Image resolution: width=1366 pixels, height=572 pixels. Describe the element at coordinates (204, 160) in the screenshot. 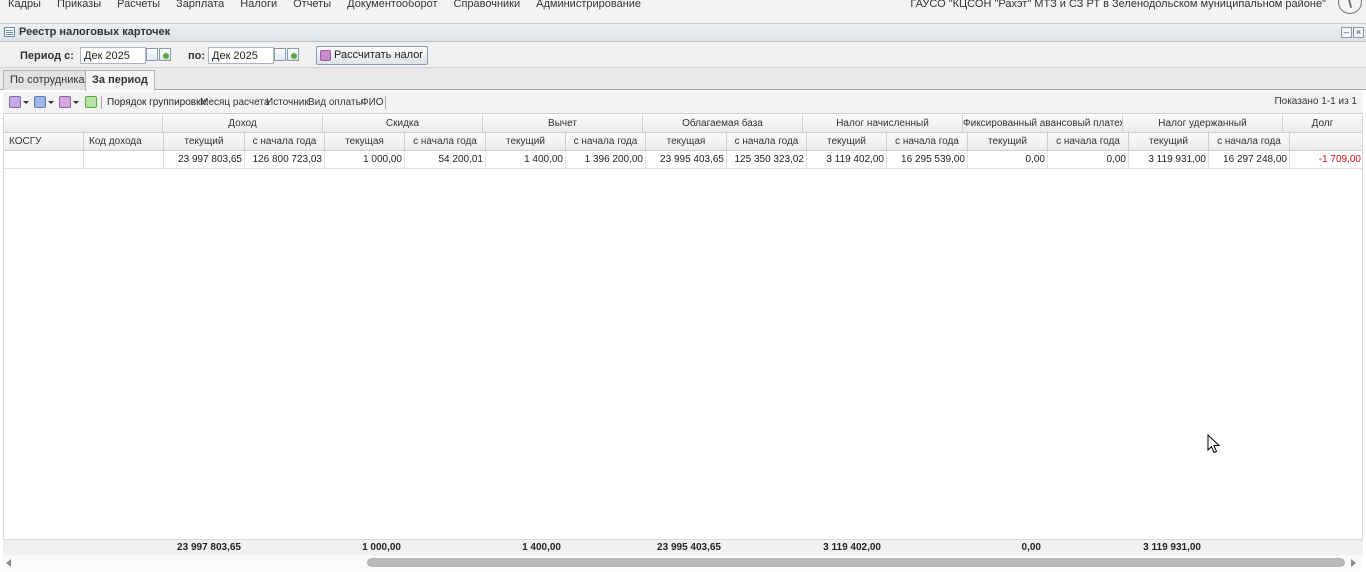

I see `cell-income-current: 23 997 803,65` at that location.